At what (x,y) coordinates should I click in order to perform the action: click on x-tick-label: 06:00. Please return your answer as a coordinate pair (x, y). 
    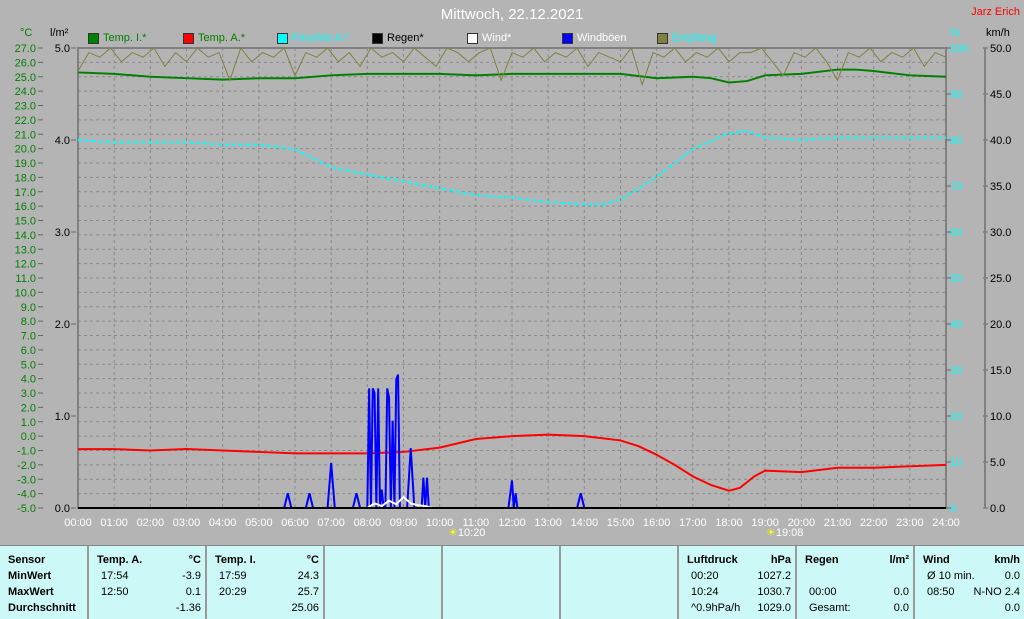
    Looking at the image, I should click on (295, 523).